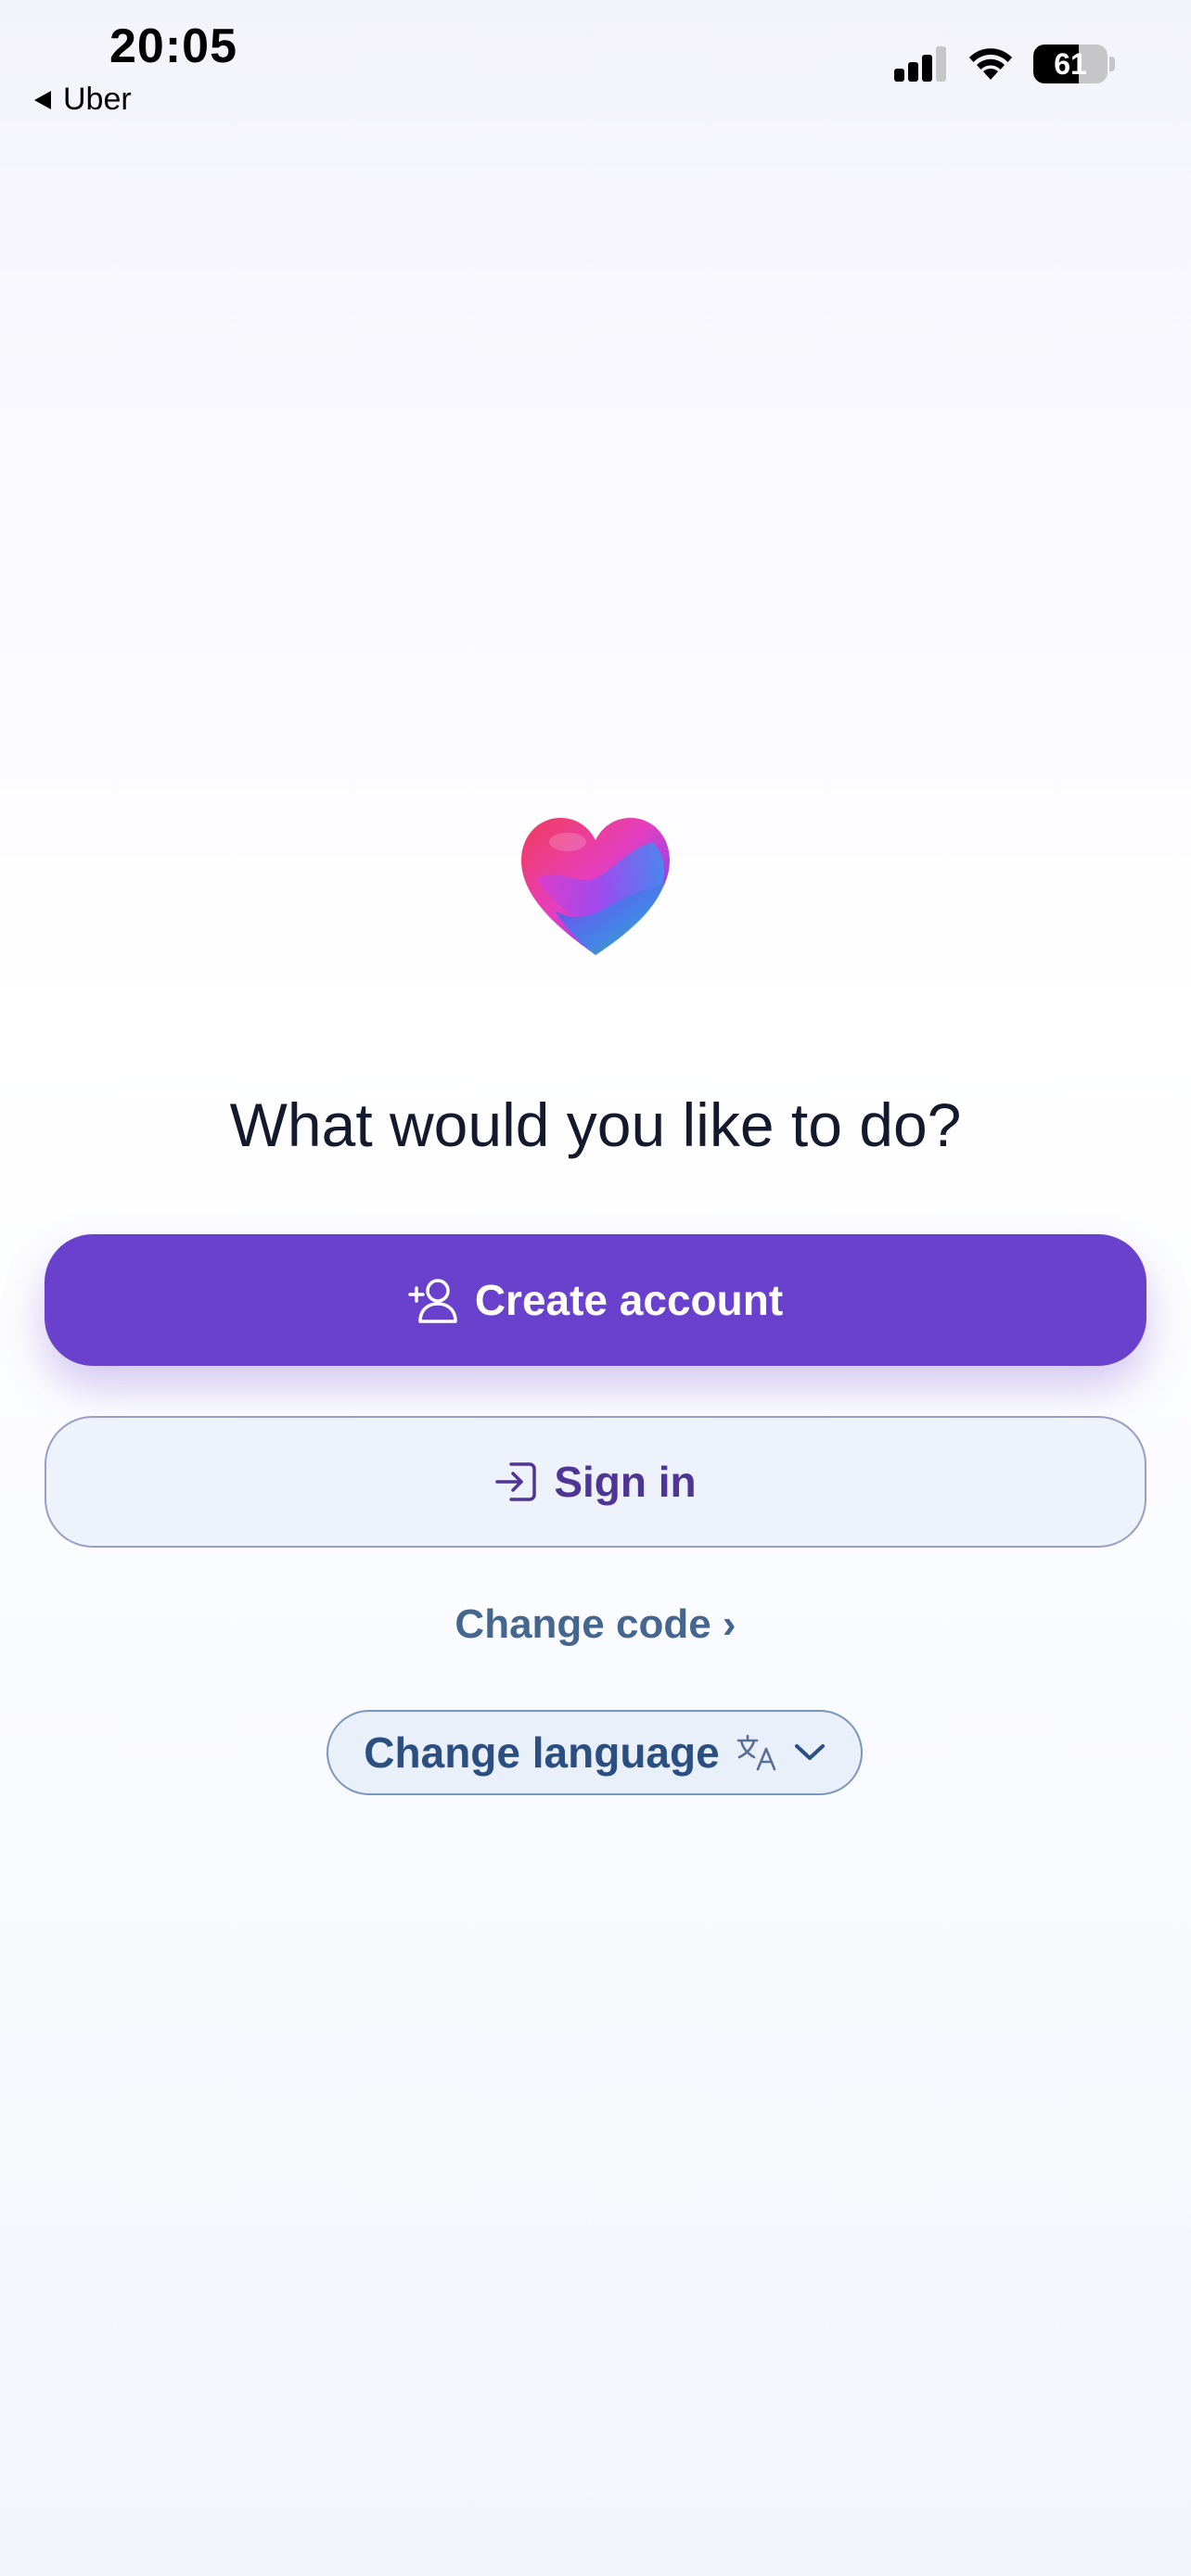 The width and height of the screenshot is (1191, 2576). What do you see at coordinates (990, 64) in the screenshot?
I see `wifi-icon` at bounding box center [990, 64].